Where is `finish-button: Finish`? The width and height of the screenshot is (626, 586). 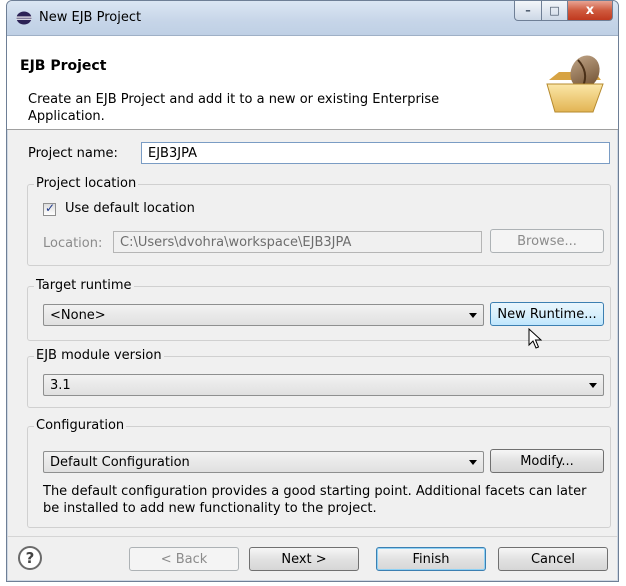 finish-button: Finish is located at coordinates (431, 559).